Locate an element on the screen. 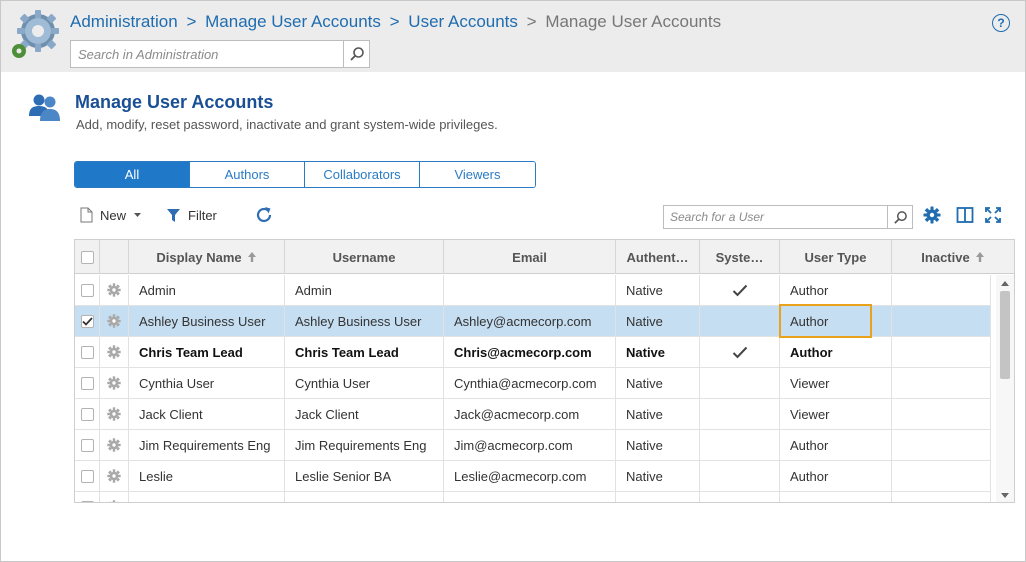 This screenshot has height=562, width=1026. header-user-type: User Type is located at coordinates (836, 257).